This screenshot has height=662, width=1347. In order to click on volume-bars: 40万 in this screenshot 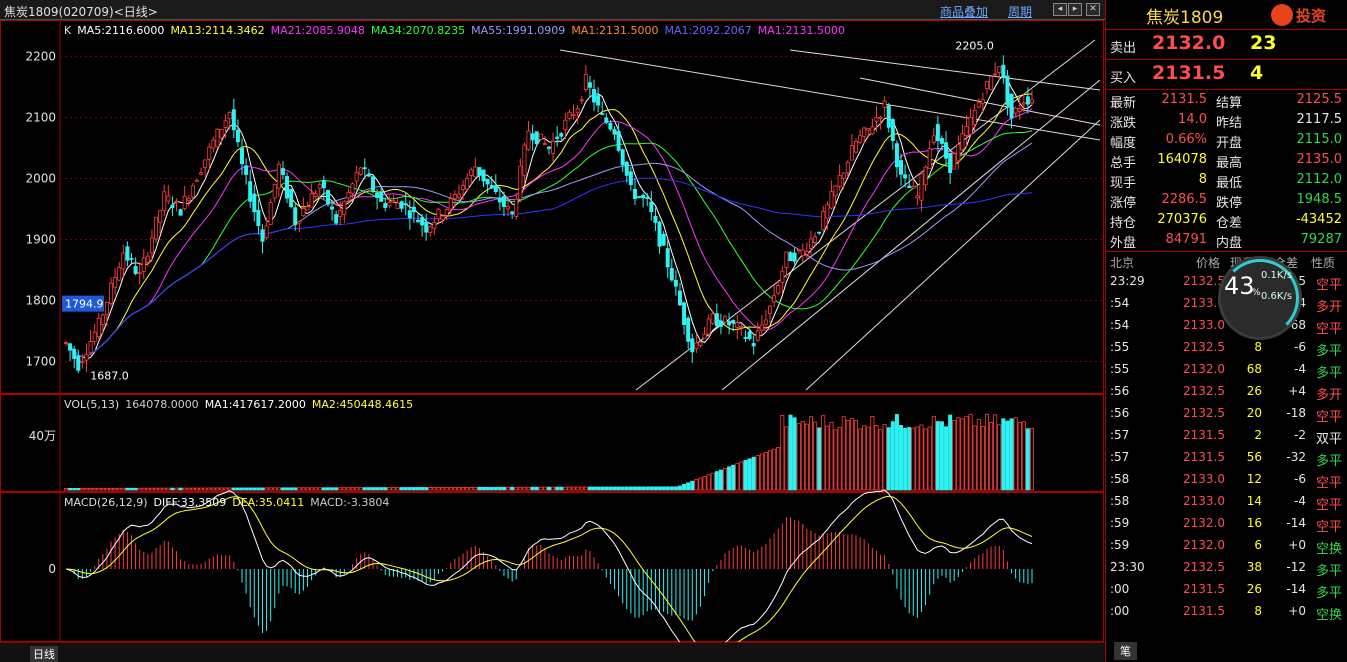, I will do `click(532, 452)`.